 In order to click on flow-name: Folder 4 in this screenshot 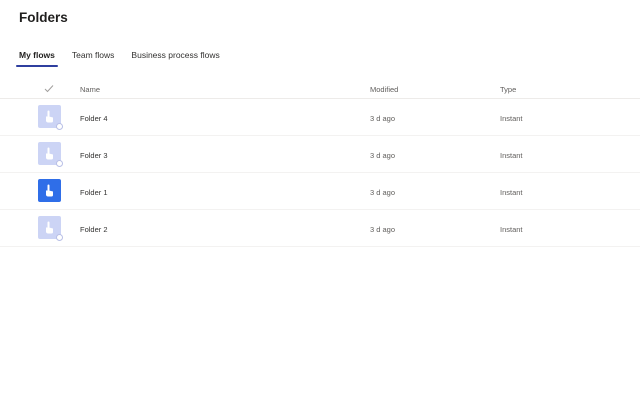, I will do `click(94, 118)`.